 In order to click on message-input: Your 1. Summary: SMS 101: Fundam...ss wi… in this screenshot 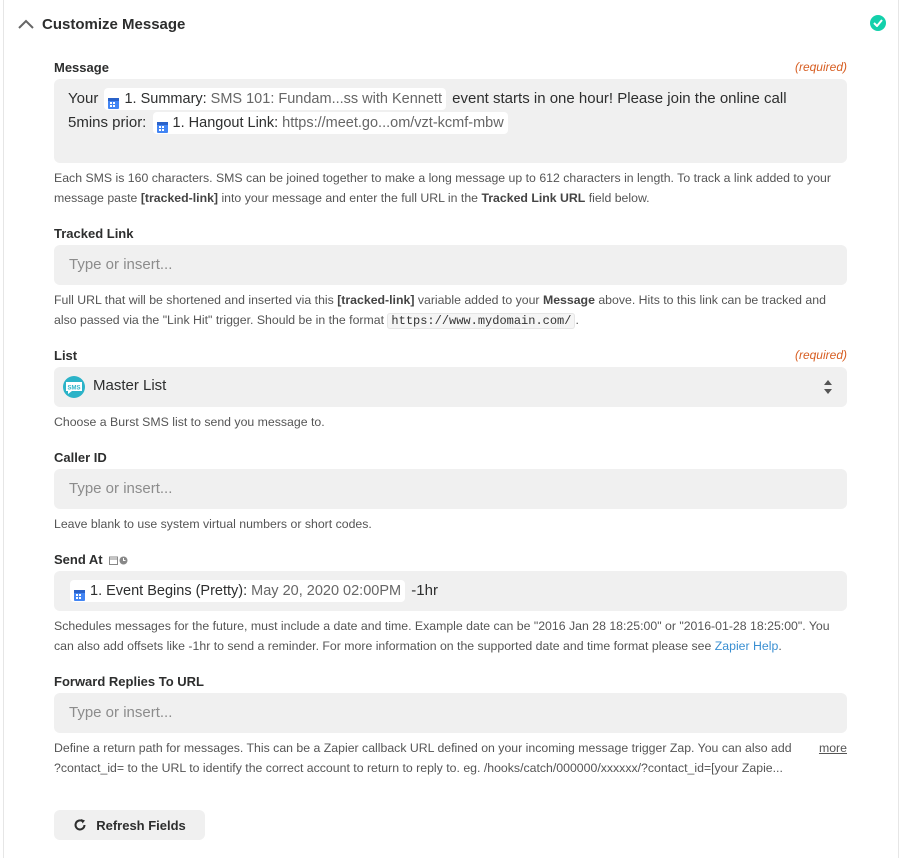, I will do `click(450, 121)`.